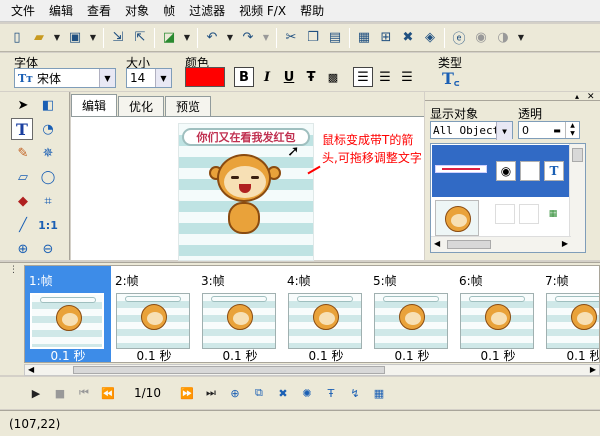 The height and width of the screenshot is (436, 600). Describe the element at coordinates (266, 38) in the screenshot. I see `redo-dropdown-icon: ▼` at that location.